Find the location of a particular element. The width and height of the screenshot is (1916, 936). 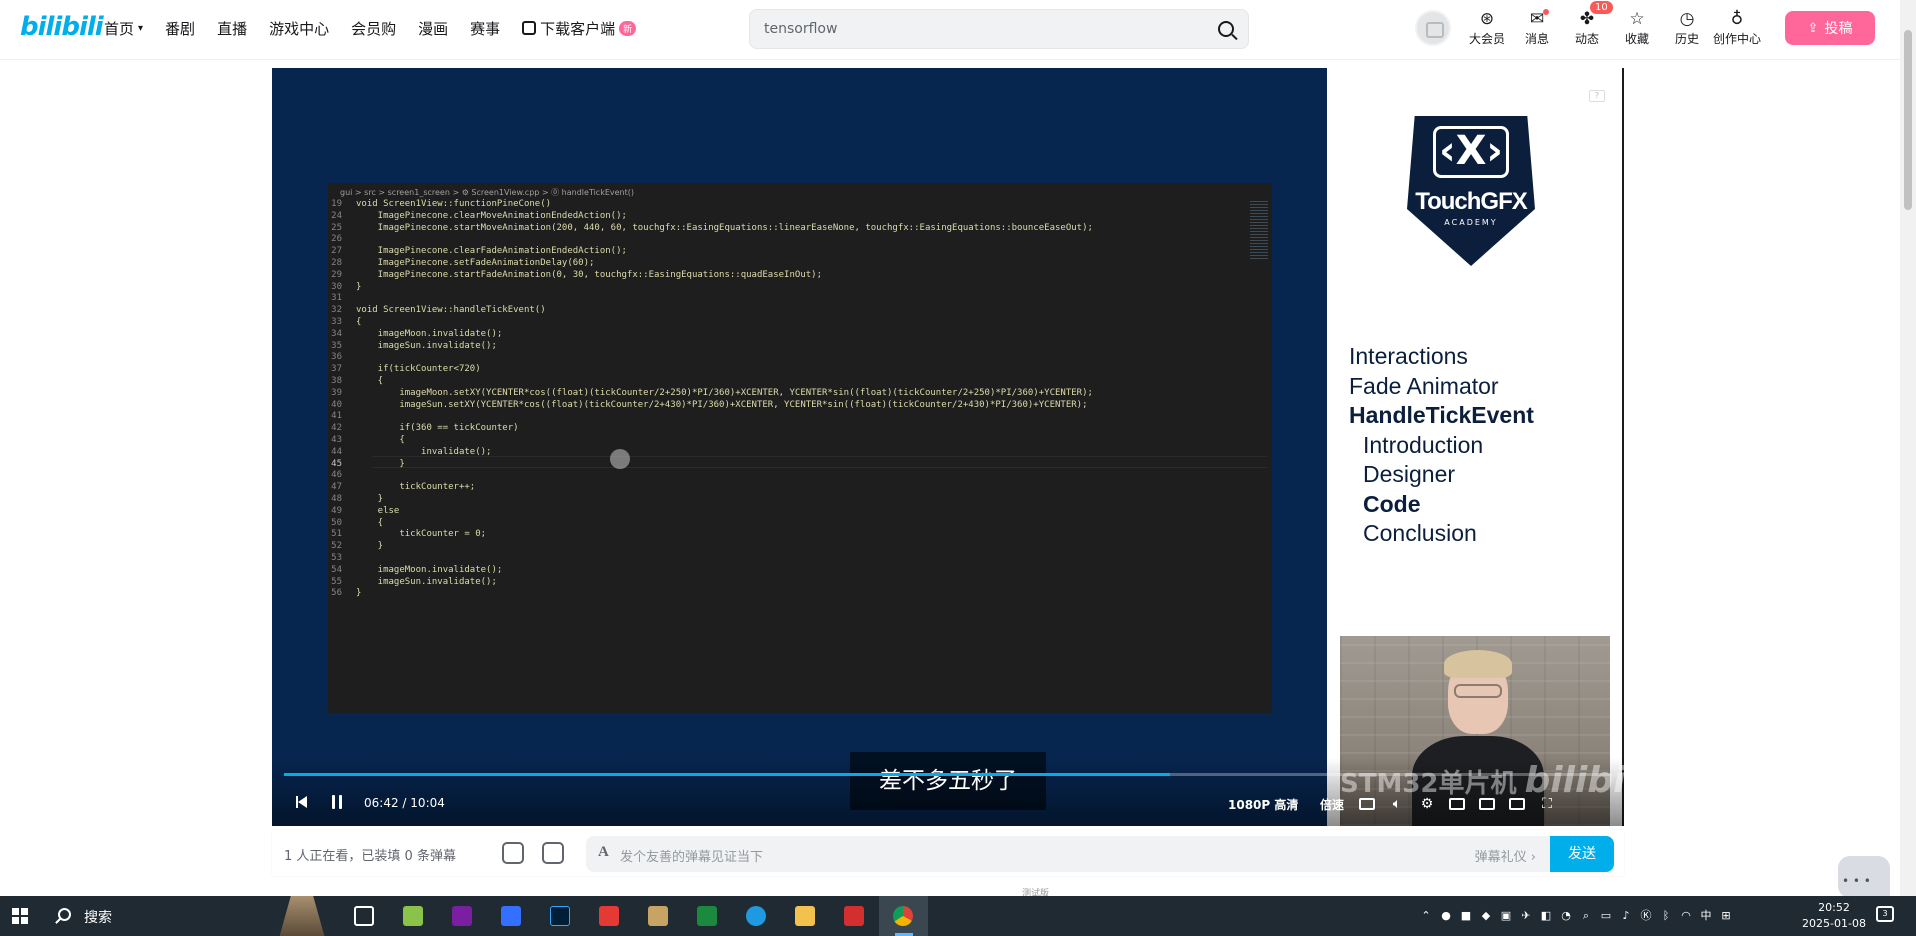

creator-icon: ♁ is located at coordinates (1737, 19).